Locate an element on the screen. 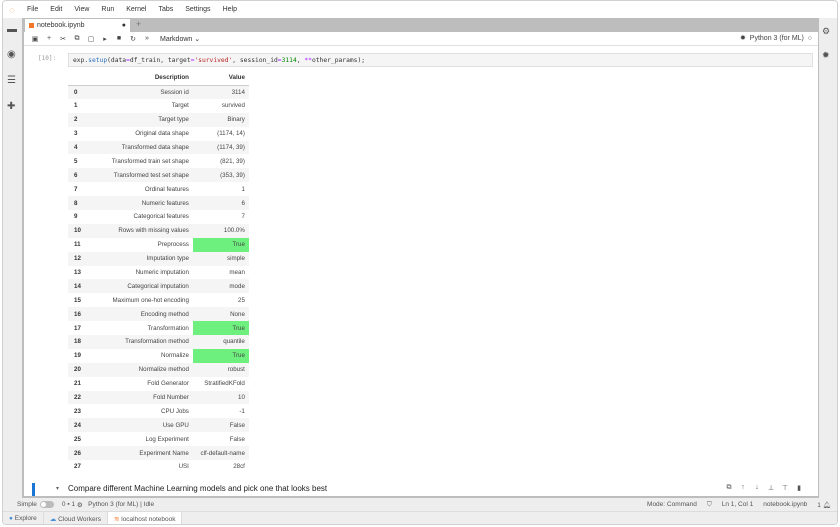  duplicate-cell-icon: ⧉ is located at coordinates (729, 488).